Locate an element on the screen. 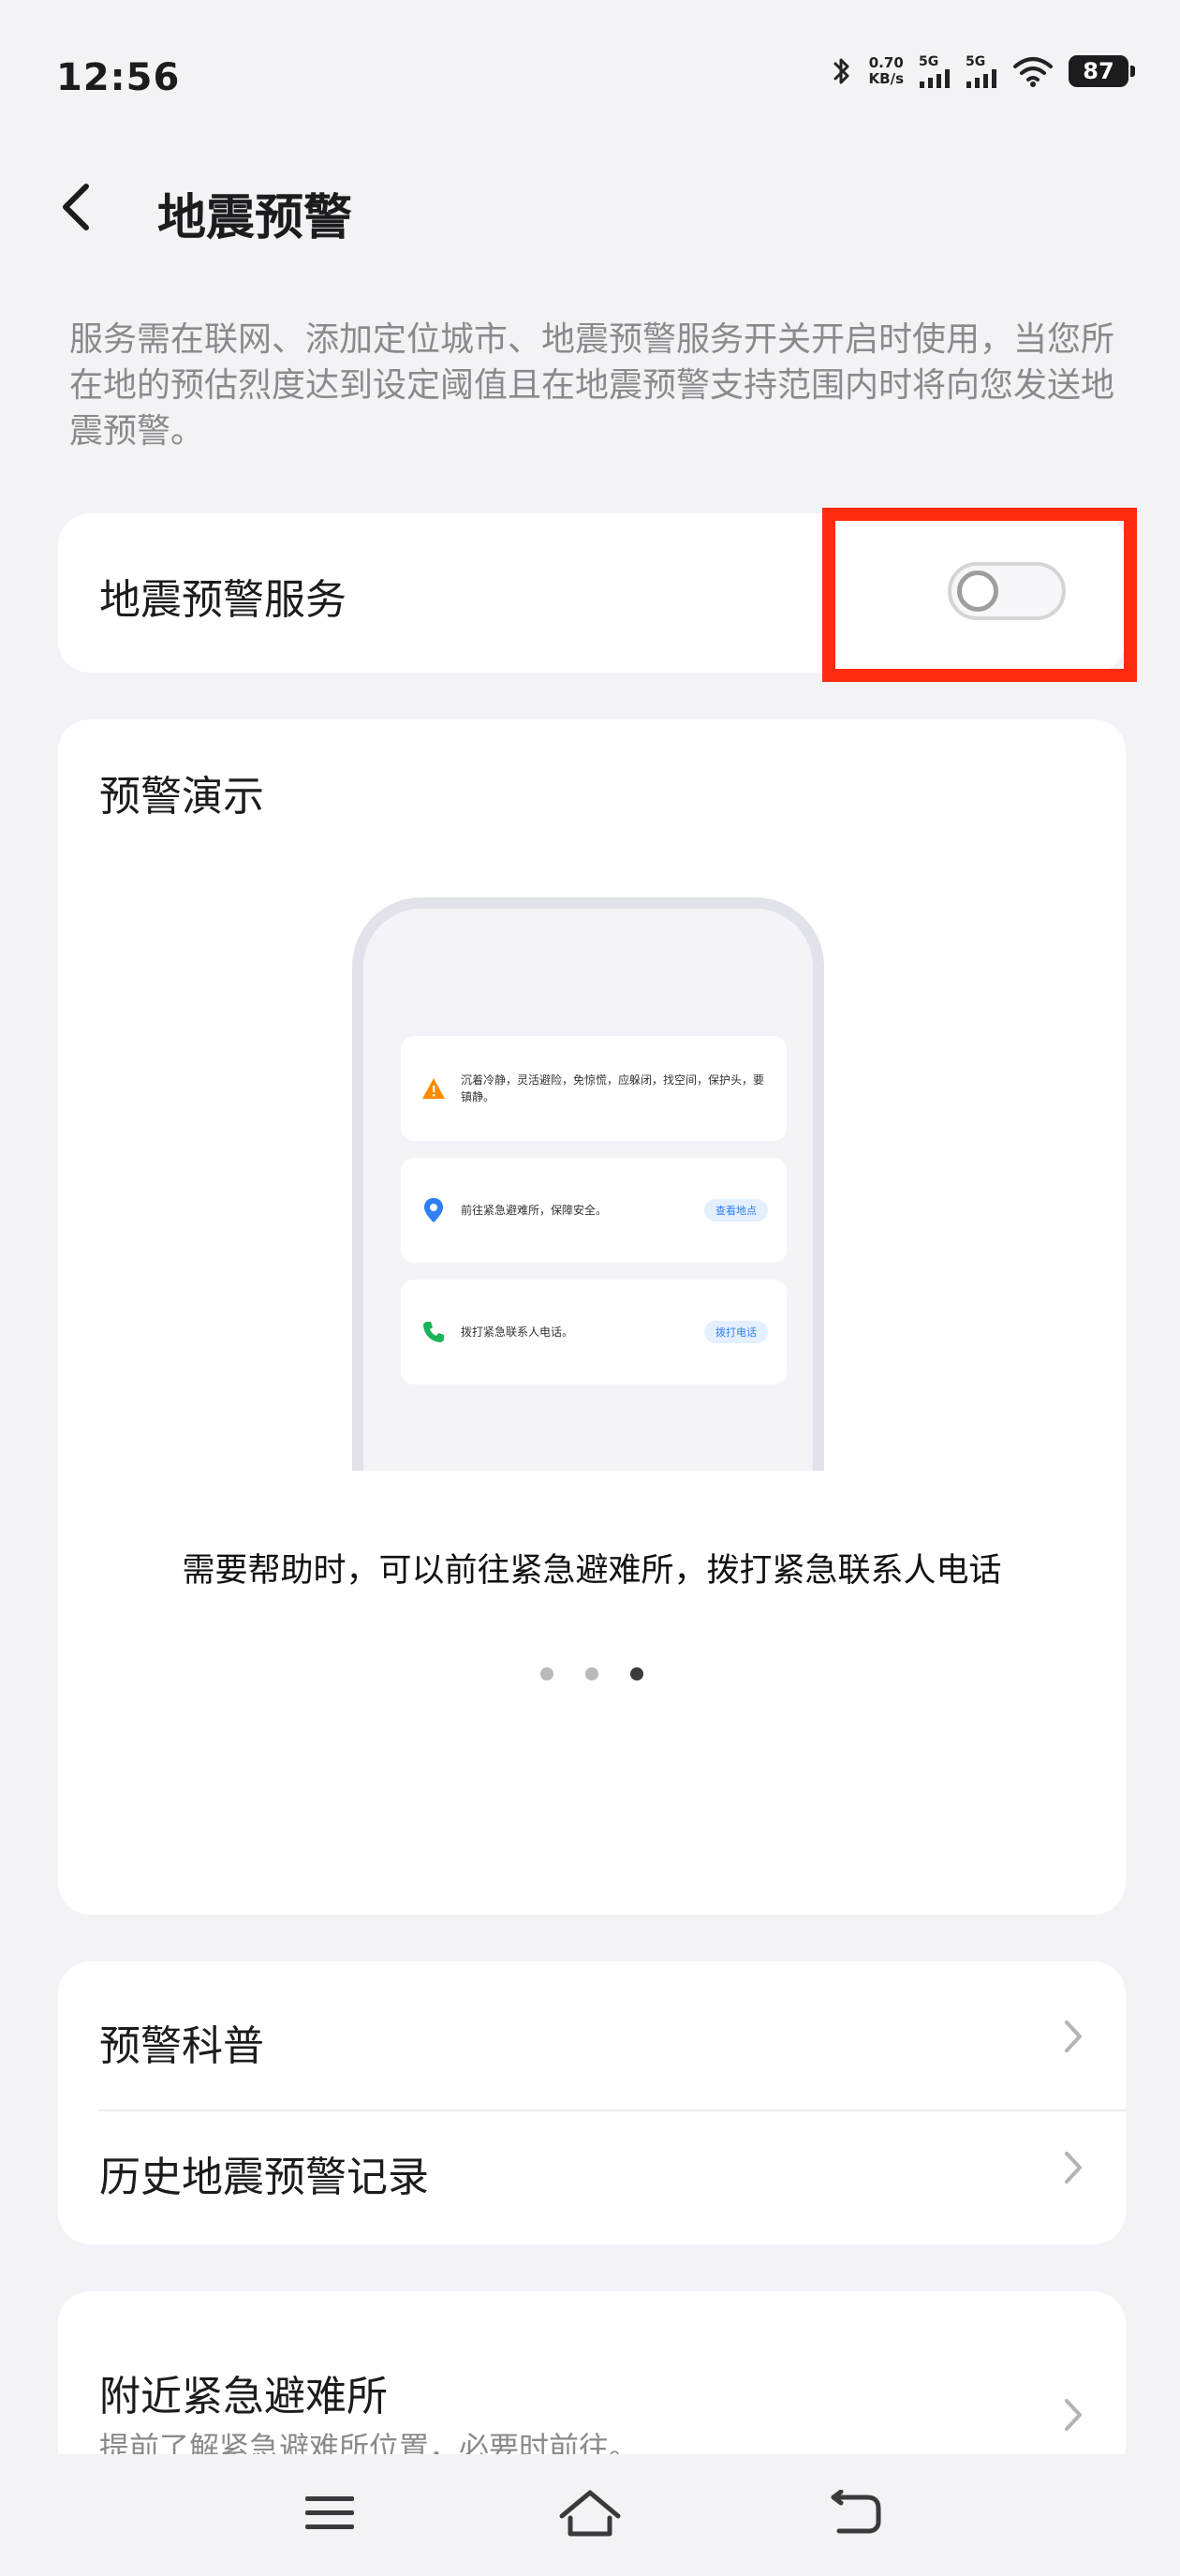 Image resolution: width=1180 pixels, height=2576 pixels. home-icon is located at coordinates (590, 2515).